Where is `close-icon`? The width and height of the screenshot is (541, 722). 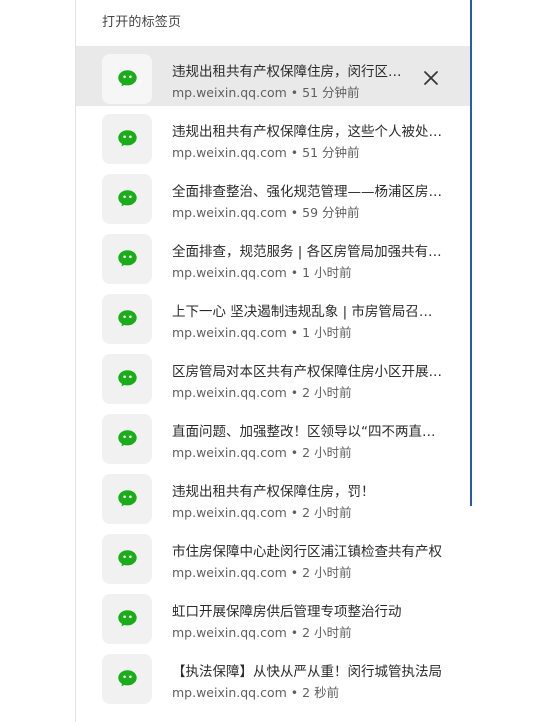
close-icon is located at coordinates (431, 78).